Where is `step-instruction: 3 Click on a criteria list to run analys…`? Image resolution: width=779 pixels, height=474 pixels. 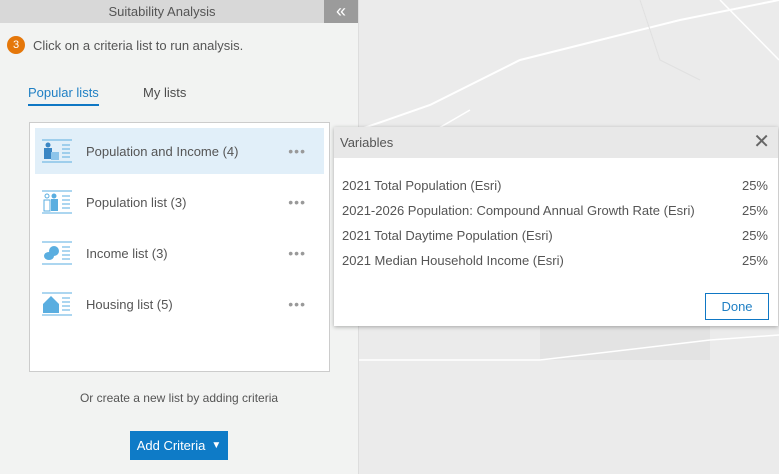
step-instruction: 3 Click on a criteria list to run analys… is located at coordinates (125, 45).